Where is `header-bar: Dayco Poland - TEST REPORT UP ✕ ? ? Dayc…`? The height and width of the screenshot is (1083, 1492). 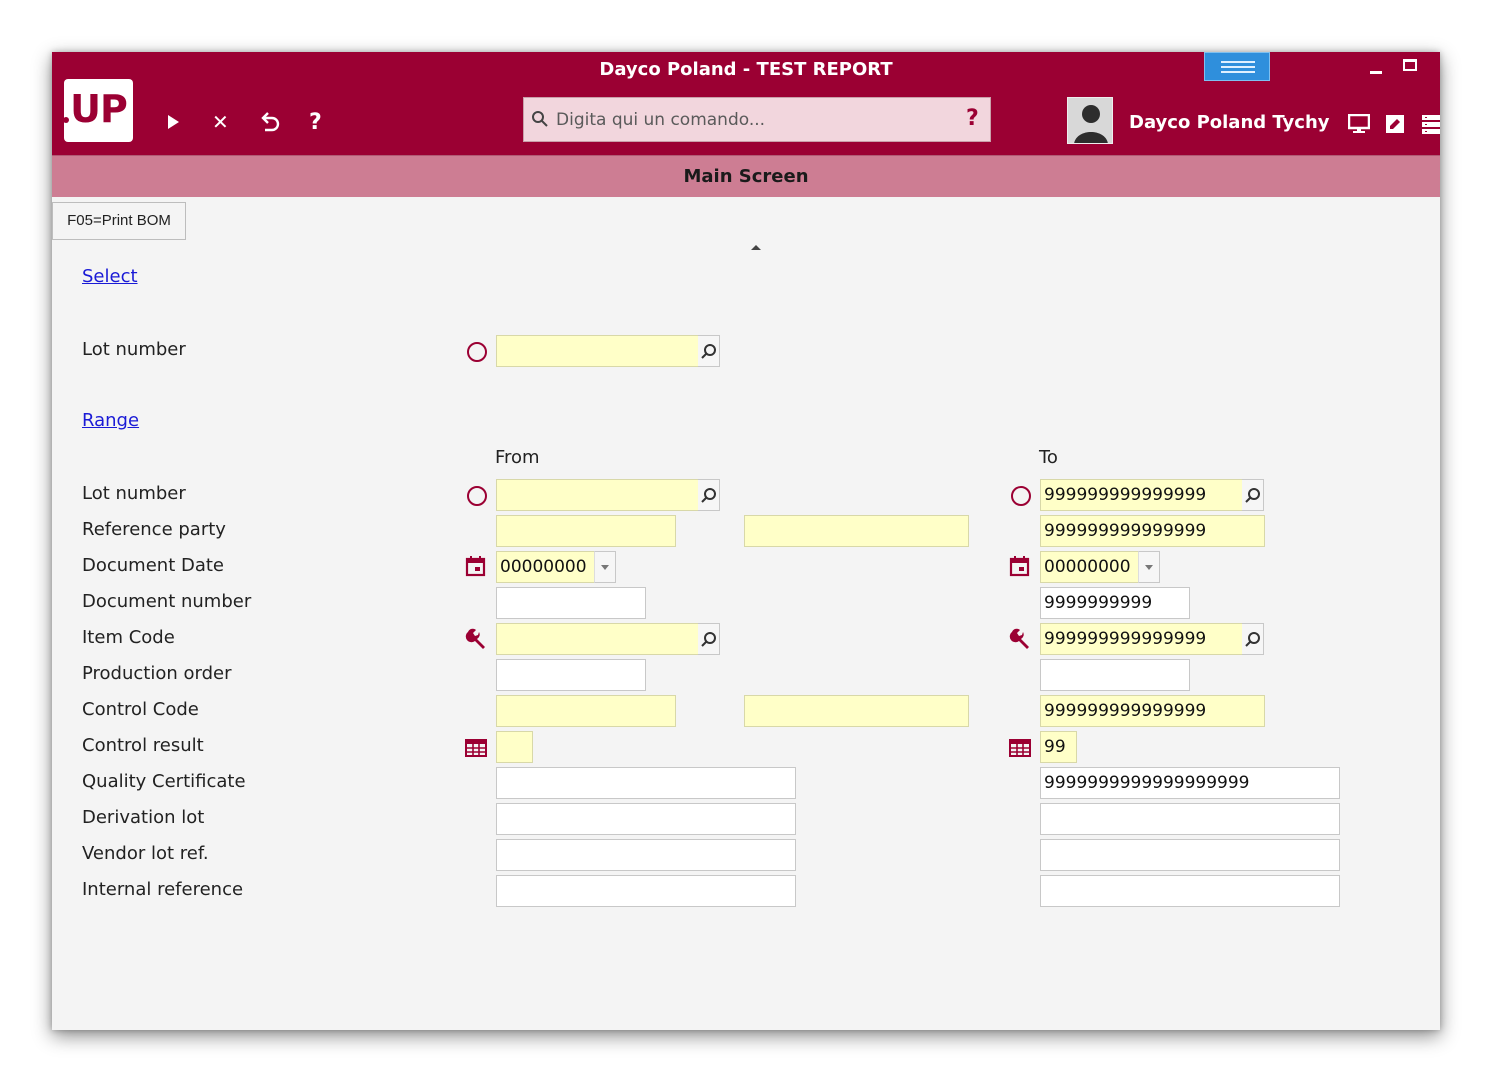 header-bar: Dayco Poland - TEST REPORT UP ✕ ? ? Dayc… is located at coordinates (746, 103).